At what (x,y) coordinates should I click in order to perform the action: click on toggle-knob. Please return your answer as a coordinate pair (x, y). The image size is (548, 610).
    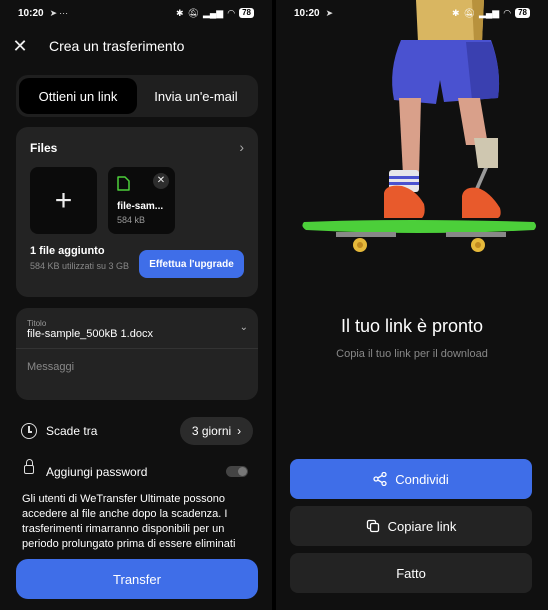
    Looking at the image, I should click on (242, 471).